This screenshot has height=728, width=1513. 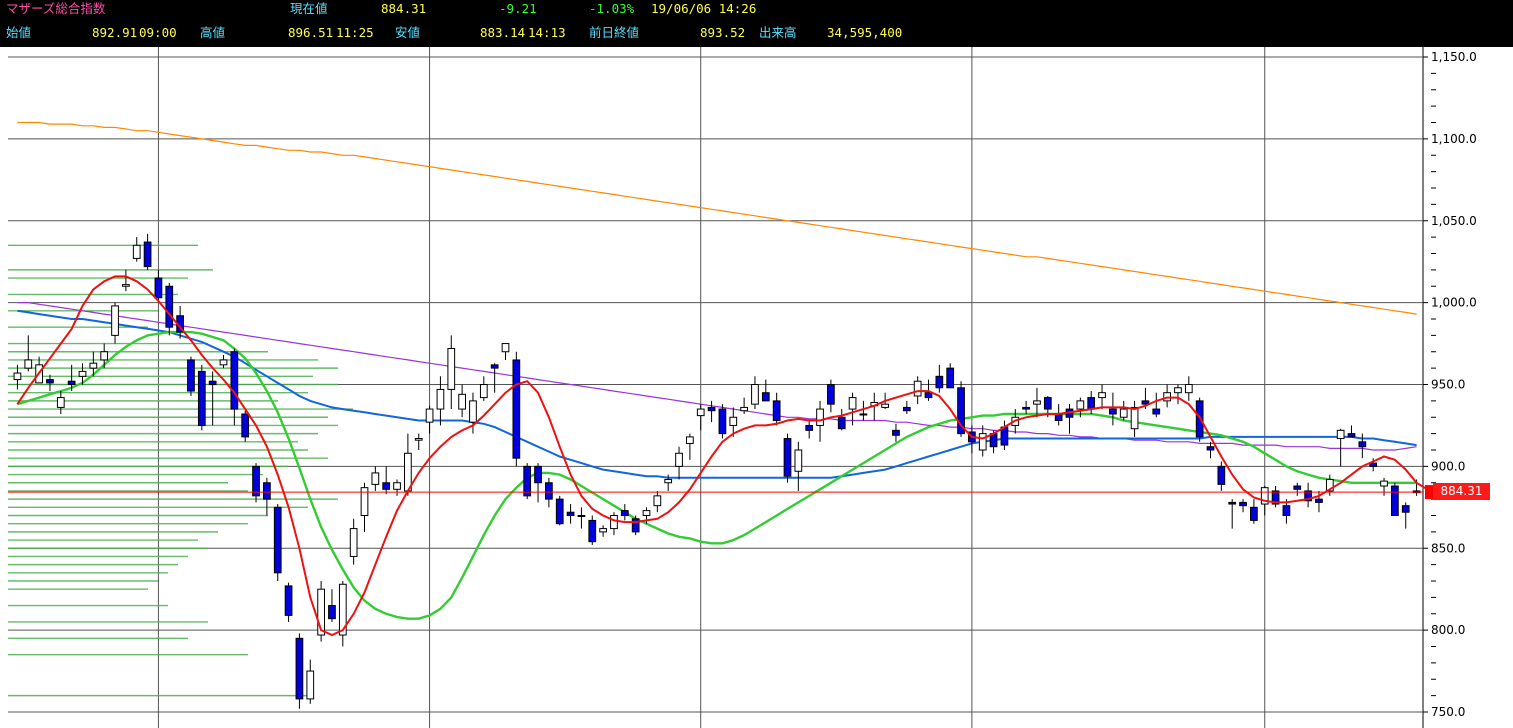 I want to click on current-price-marker, so click(x=1429, y=492).